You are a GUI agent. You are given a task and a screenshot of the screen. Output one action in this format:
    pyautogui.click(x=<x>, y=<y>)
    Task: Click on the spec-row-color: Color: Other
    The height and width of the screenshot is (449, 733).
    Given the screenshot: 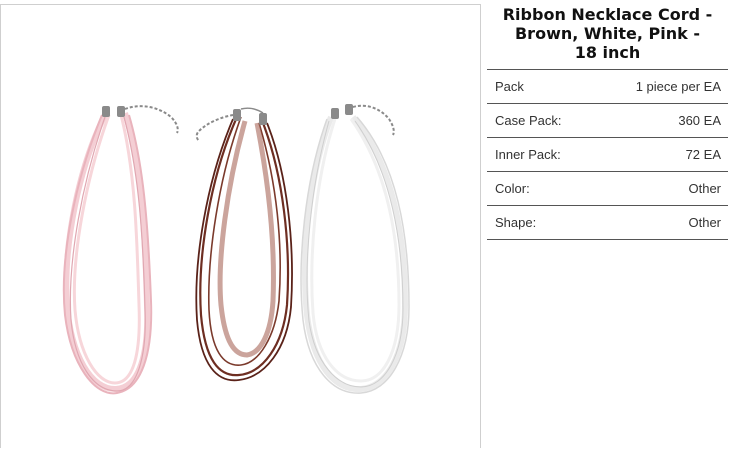 What is the action you would take?
    pyautogui.click(x=607, y=189)
    